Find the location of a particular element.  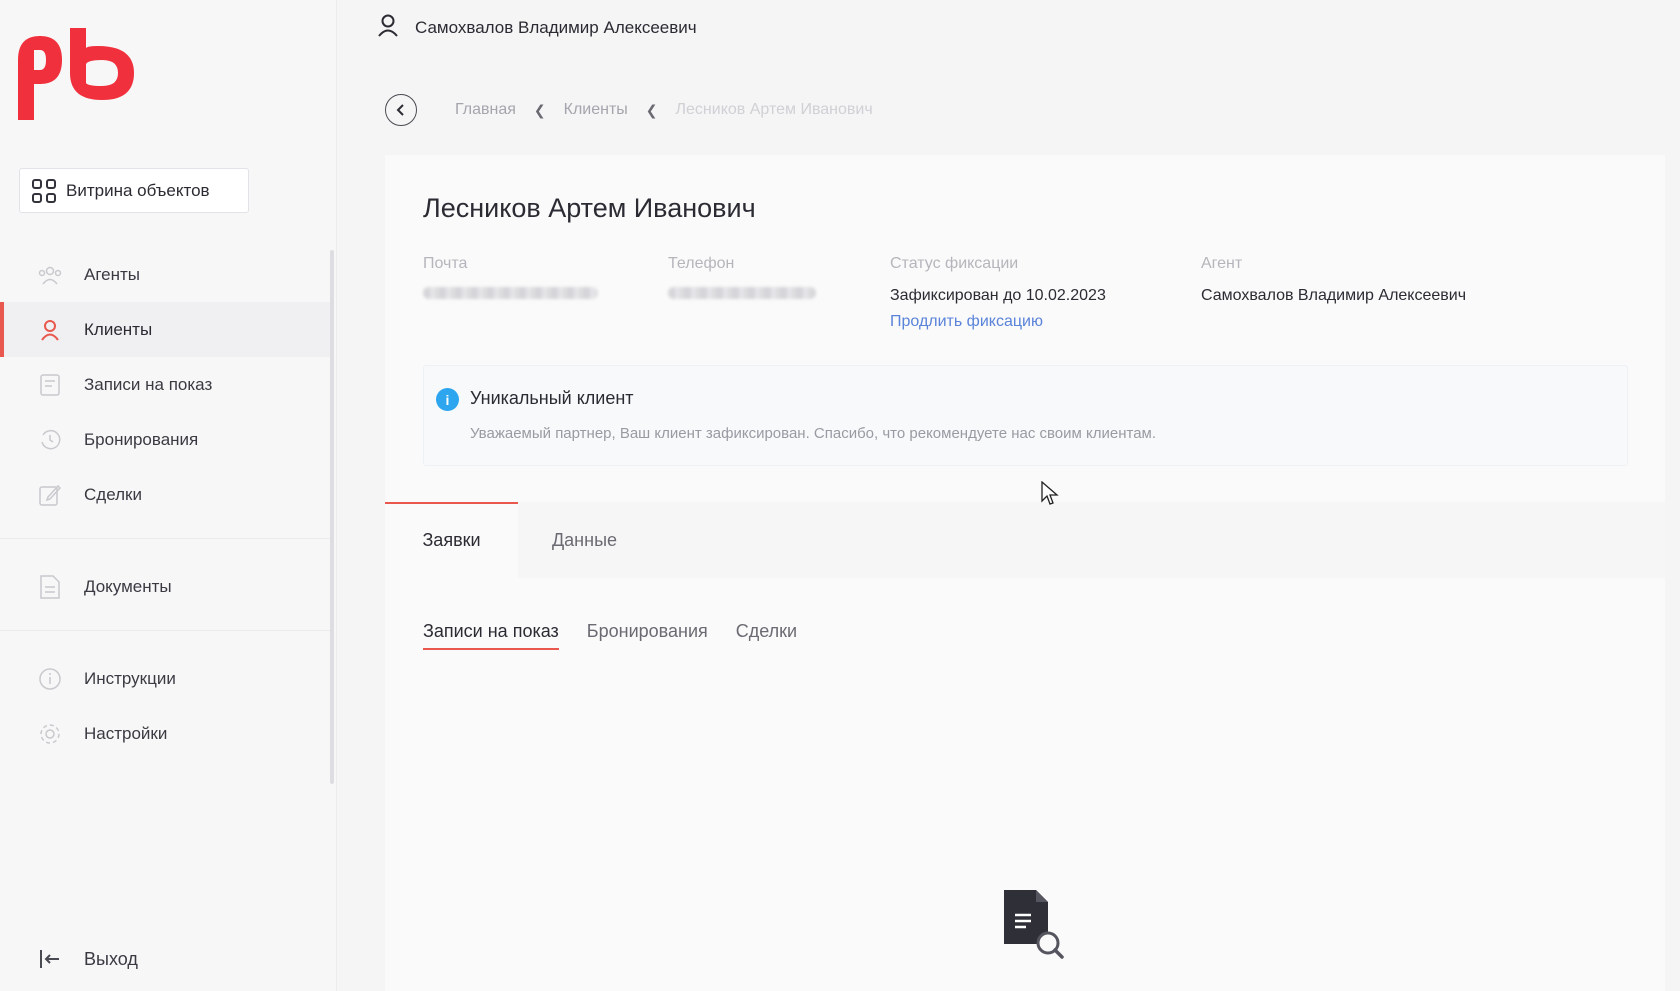

sidebar-item-label: Записи на показ is located at coordinates (148, 384).